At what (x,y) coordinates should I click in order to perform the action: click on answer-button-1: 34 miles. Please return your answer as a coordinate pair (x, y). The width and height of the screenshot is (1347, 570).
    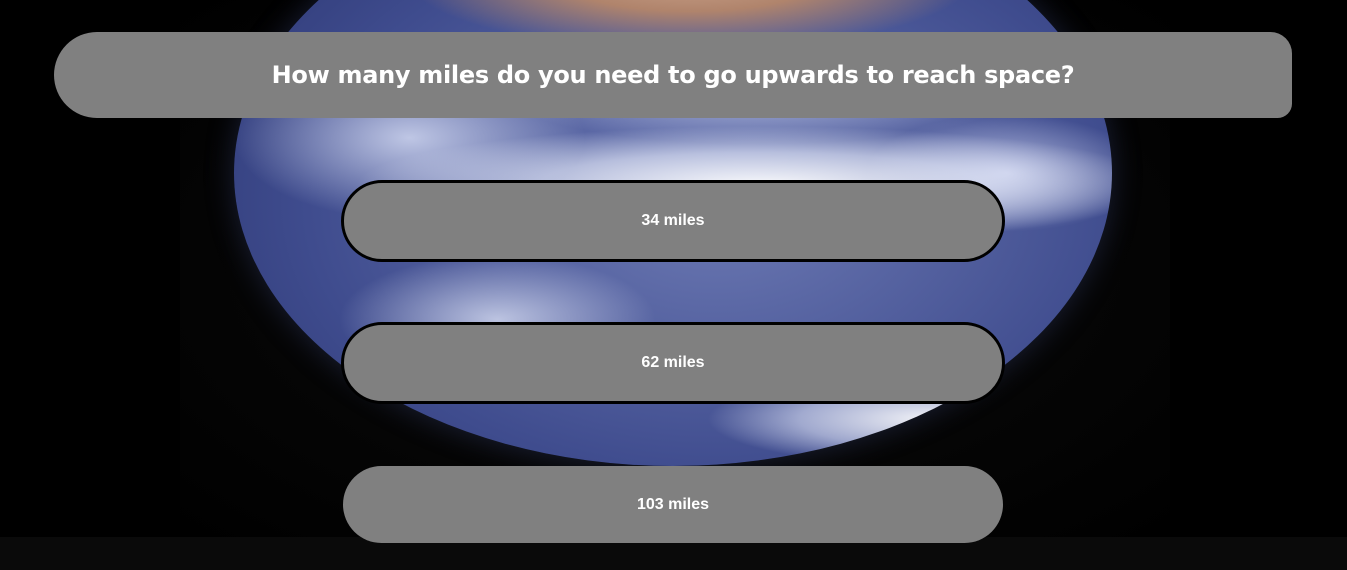
    Looking at the image, I should click on (673, 221).